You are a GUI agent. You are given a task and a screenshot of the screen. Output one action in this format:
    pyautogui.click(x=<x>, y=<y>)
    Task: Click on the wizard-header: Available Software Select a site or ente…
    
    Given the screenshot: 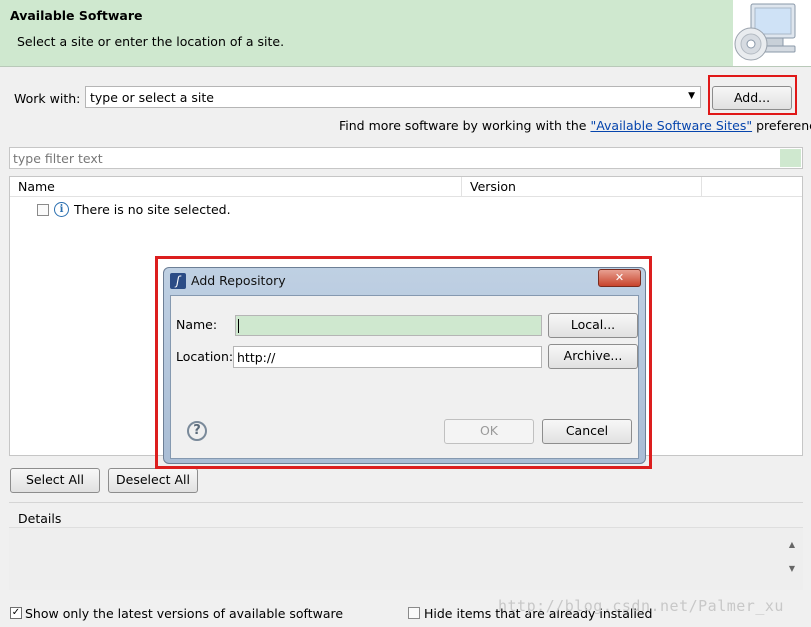 What is the action you would take?
    pyautogui.click(x=405, y=33)
    